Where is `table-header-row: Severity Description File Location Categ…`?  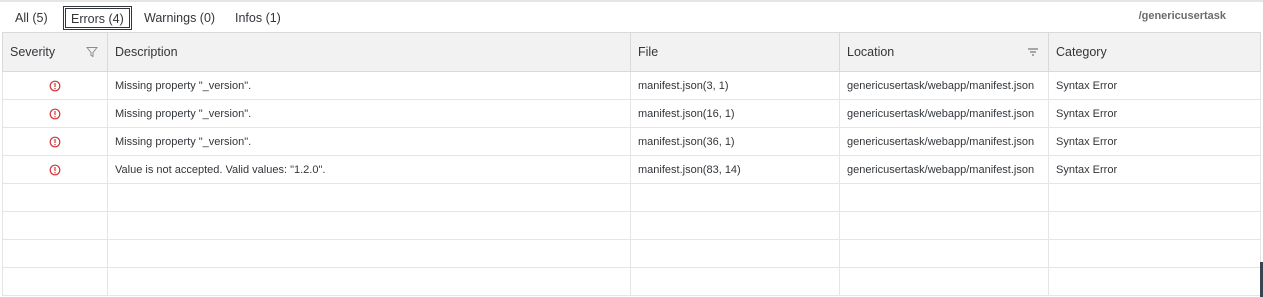 table-header-row: Severity Description File Location Categ… is located at coordinates (631, 52).